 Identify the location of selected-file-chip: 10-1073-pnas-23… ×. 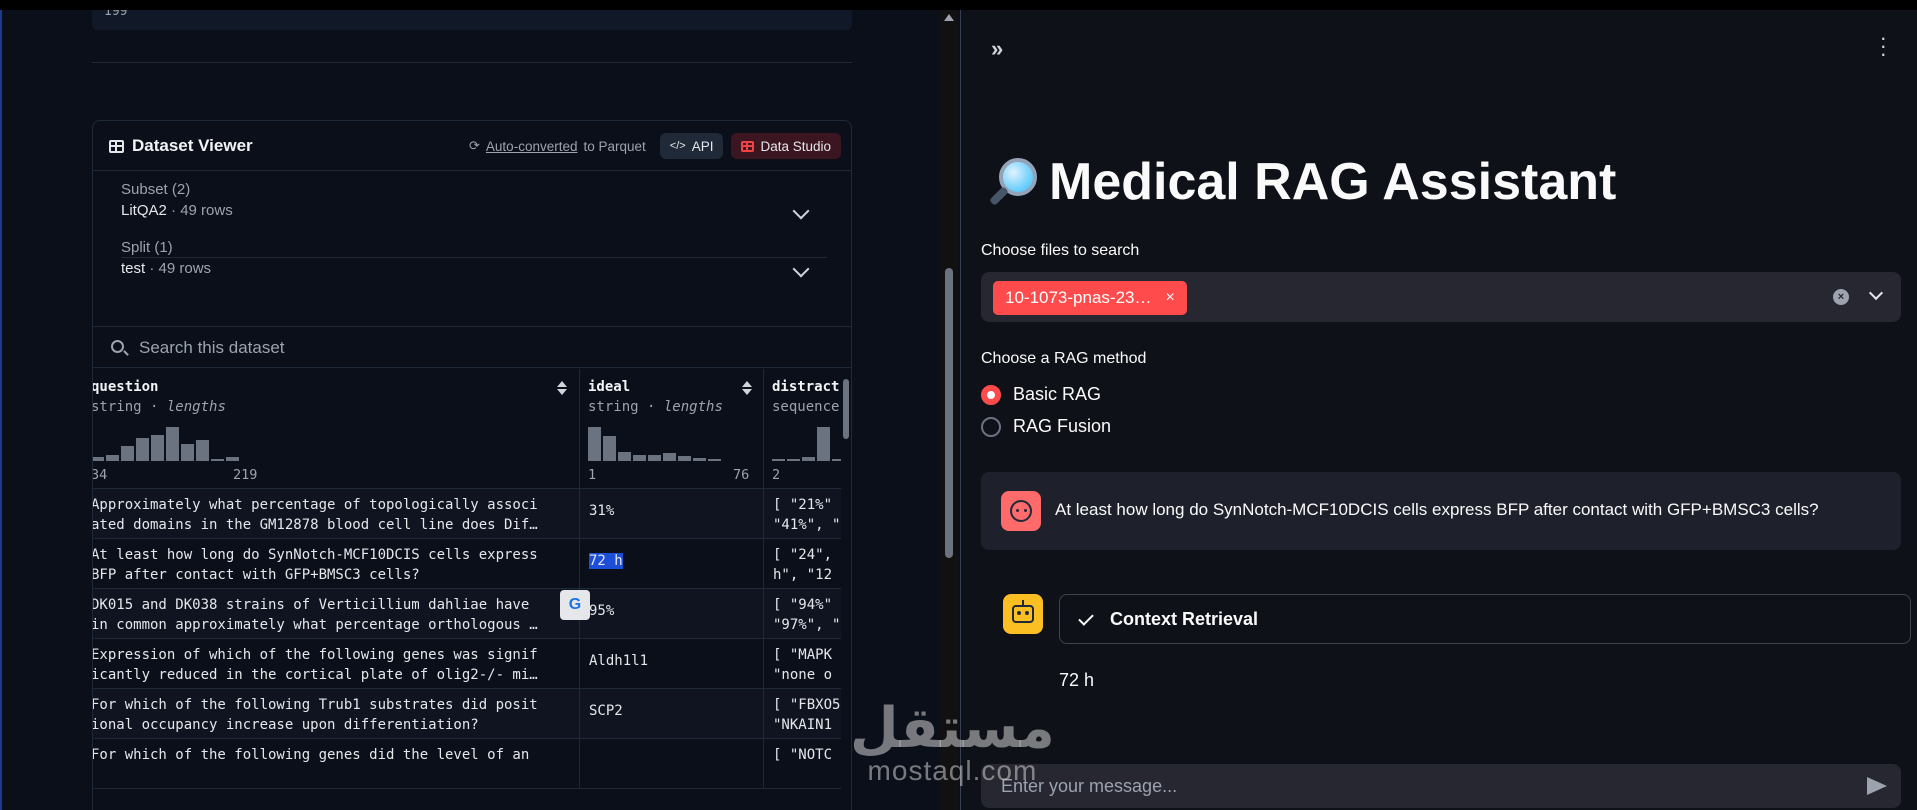
(1090, 298).